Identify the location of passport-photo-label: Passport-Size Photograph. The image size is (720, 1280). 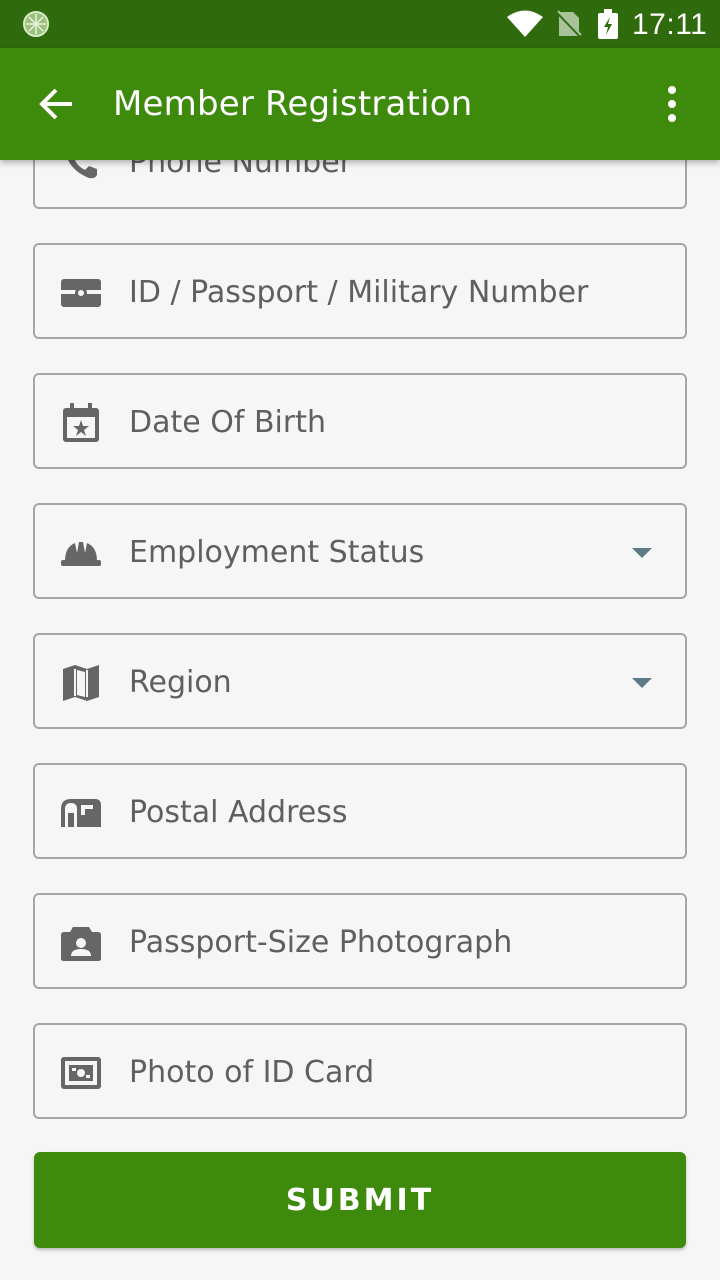
(321, 942).